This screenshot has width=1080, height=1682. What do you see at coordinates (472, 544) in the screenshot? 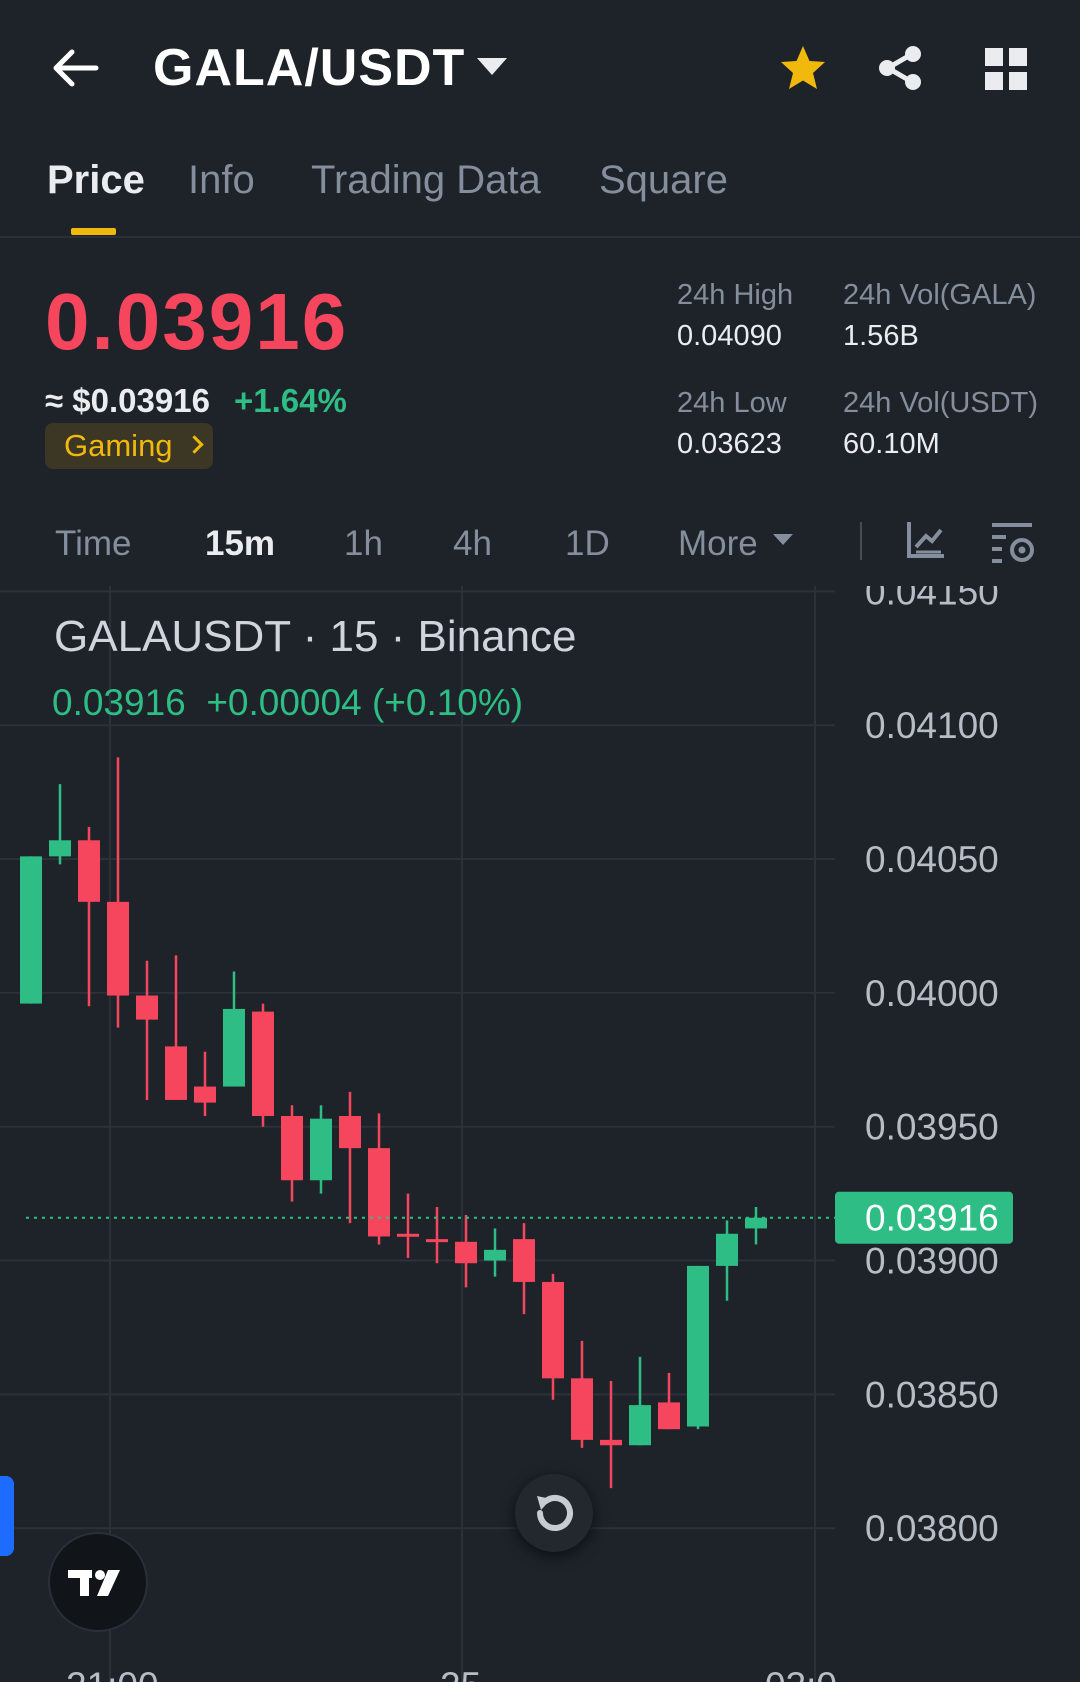
I see `interval-4h: 4h` at bounding box center [472, 544].